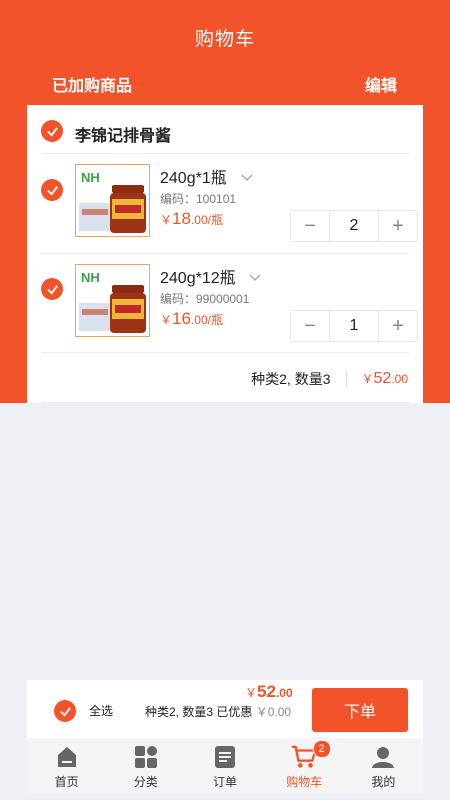 This screenshot has height=800, width=450. I want to click on discount-amount: ￥0.00, so click(273, 712).